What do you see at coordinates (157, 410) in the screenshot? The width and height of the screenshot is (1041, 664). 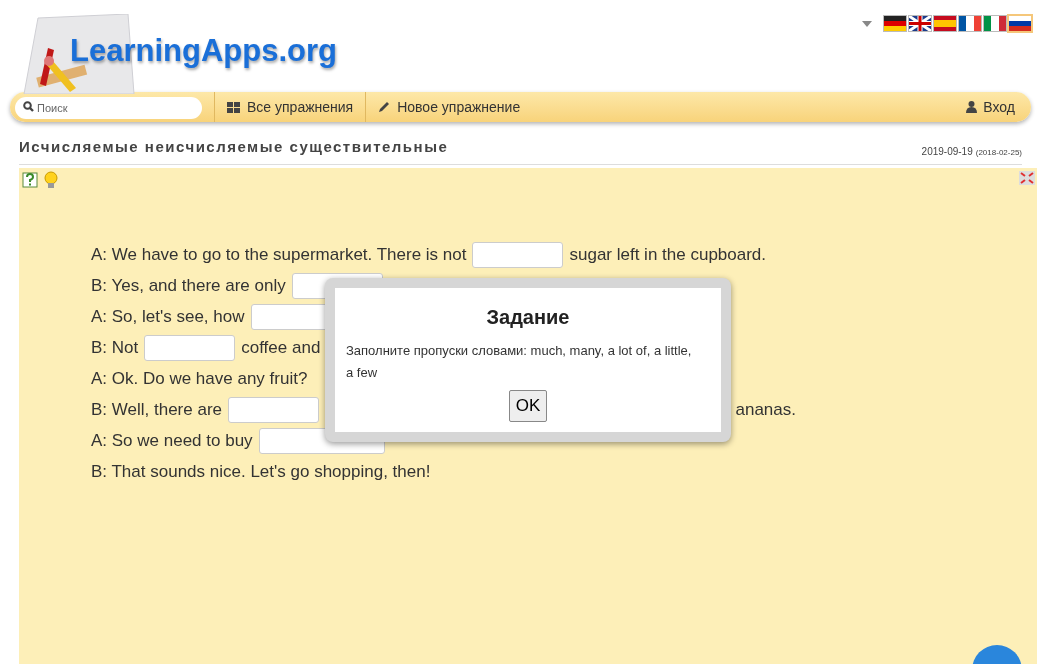 I see `sentence-text: B: Well, there are` at bounding box center [157, 410].